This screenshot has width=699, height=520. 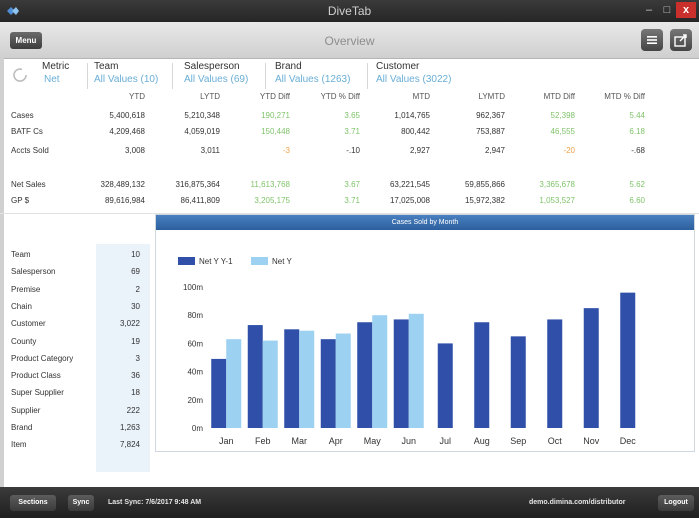 What do you see at coordinates (77, 326) in the screenshot?
I see `dimension-row: Customer 3,022` at bounding box center [77, 326].